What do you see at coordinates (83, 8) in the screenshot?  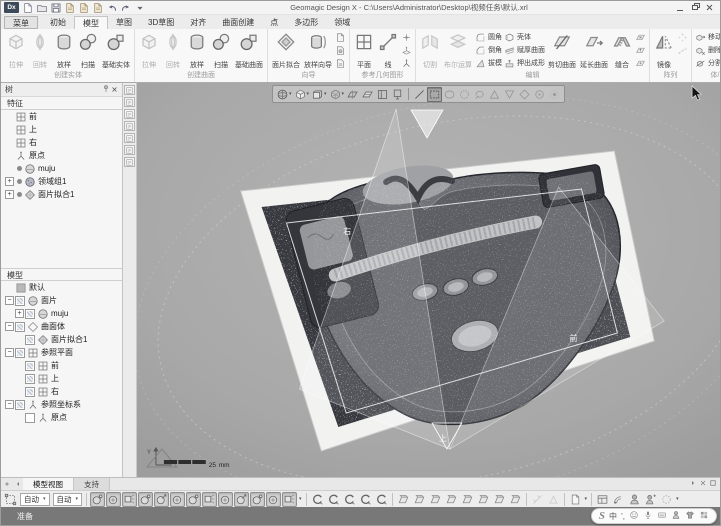 I see `export-file-button` at bounding box center [83, 8].